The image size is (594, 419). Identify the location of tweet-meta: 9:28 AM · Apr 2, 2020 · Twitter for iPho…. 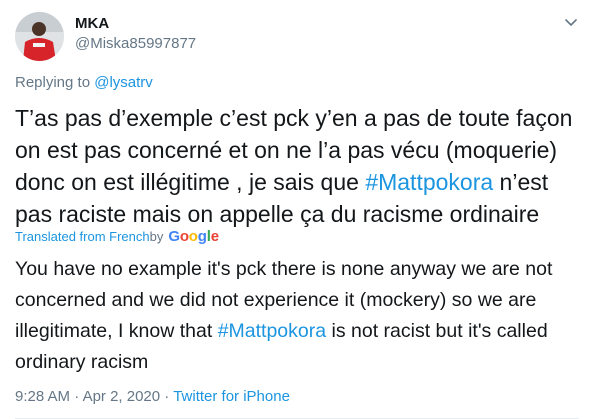
(152, 397).